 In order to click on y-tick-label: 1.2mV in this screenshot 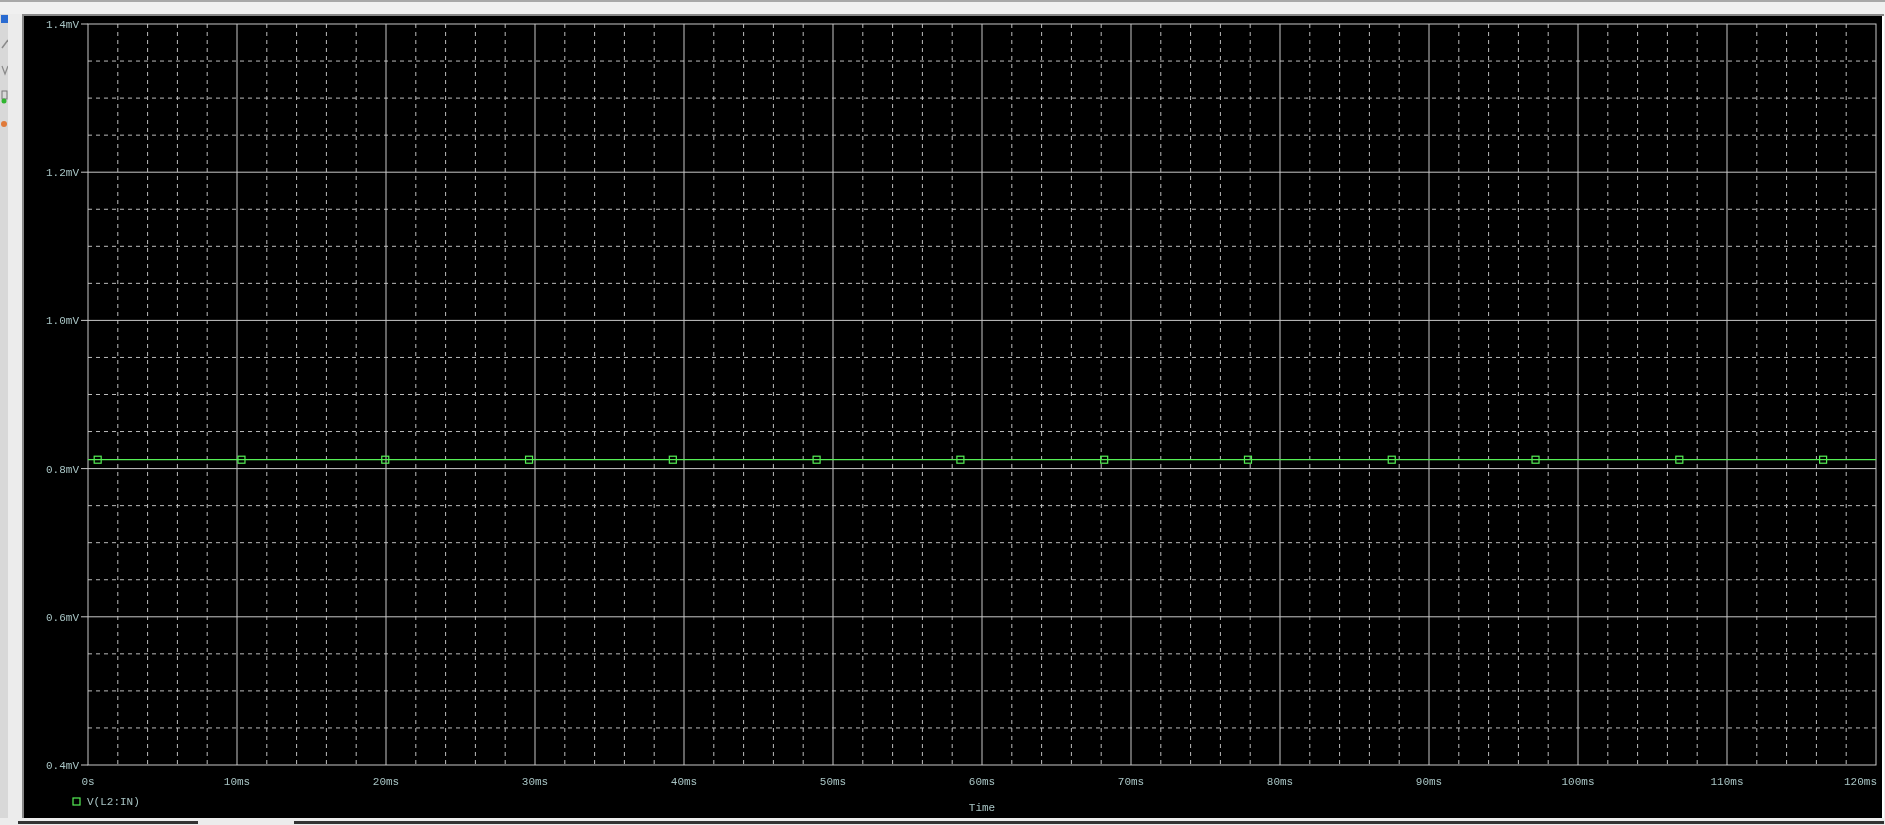, I will do `click(62, 172)`.